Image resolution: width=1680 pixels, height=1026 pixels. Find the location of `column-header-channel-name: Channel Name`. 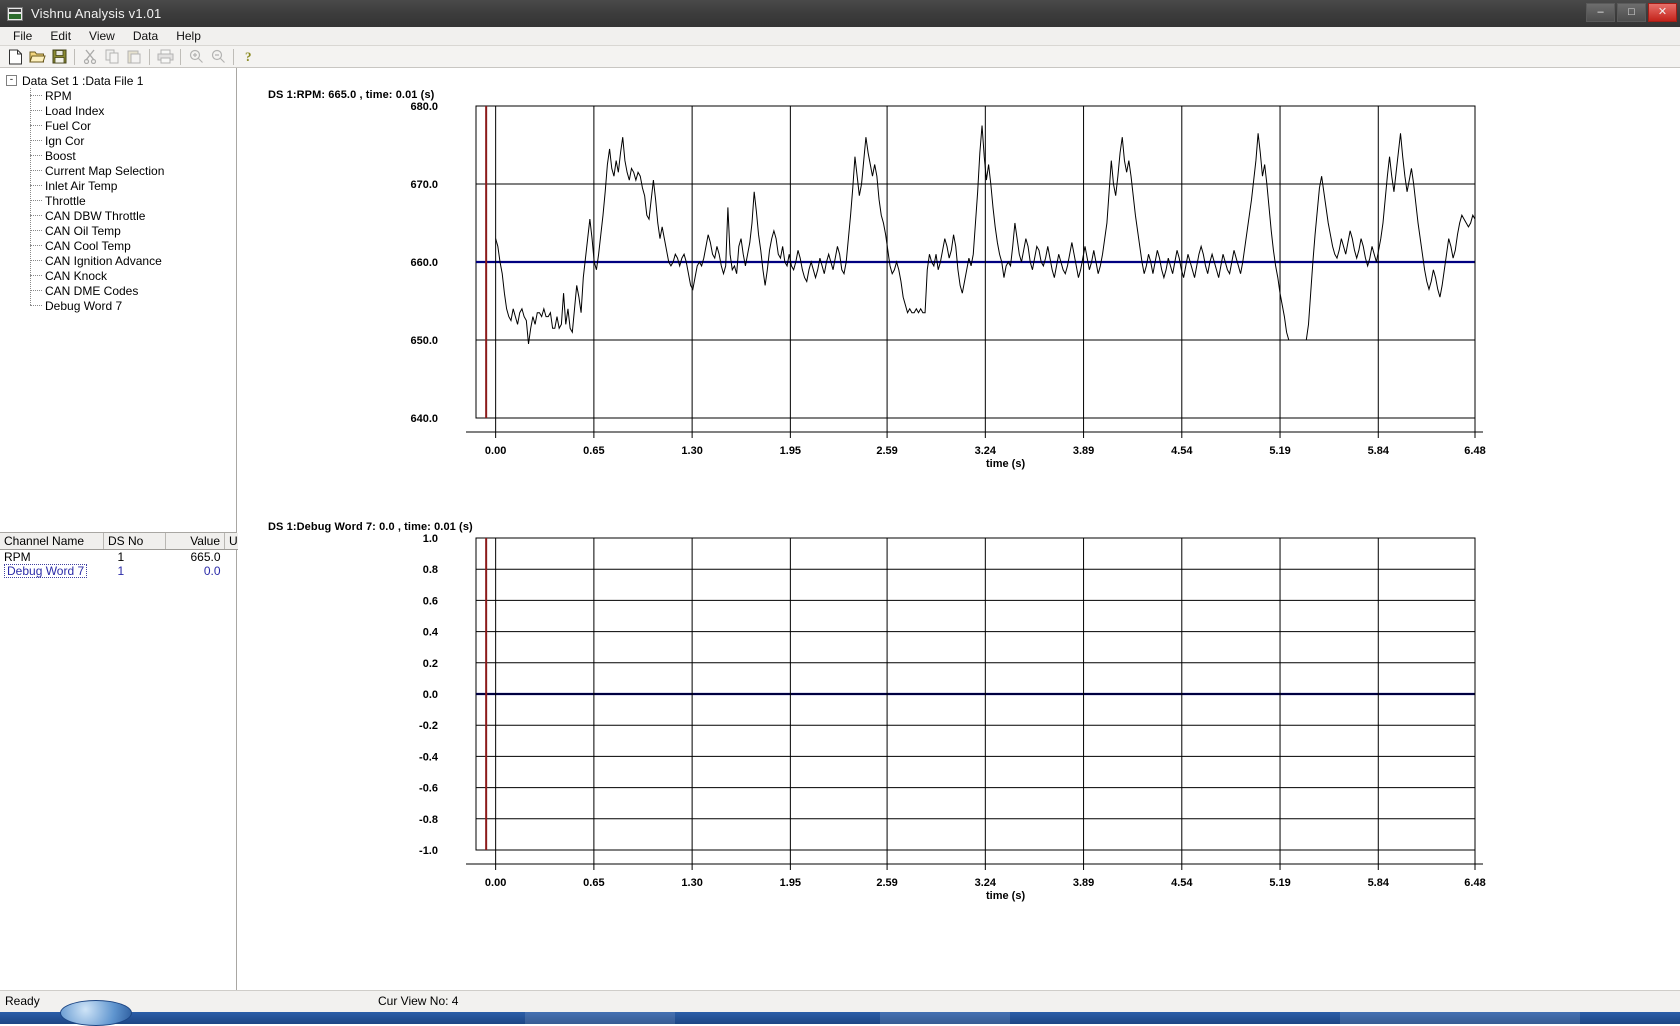

column-header-channel-name: Channel Name is located at coordinates (52, 541).